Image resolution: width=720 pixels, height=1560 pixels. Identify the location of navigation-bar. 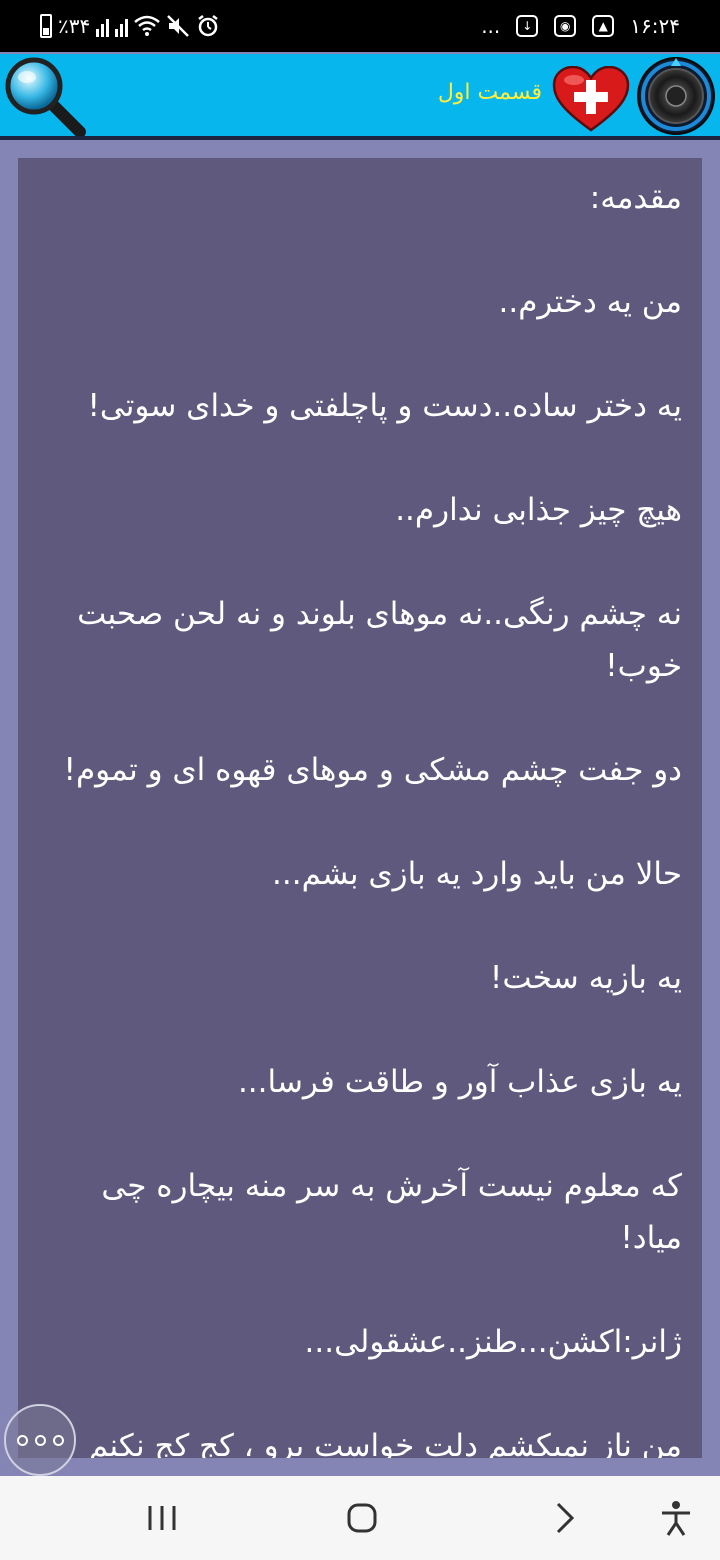
(360, 1518).